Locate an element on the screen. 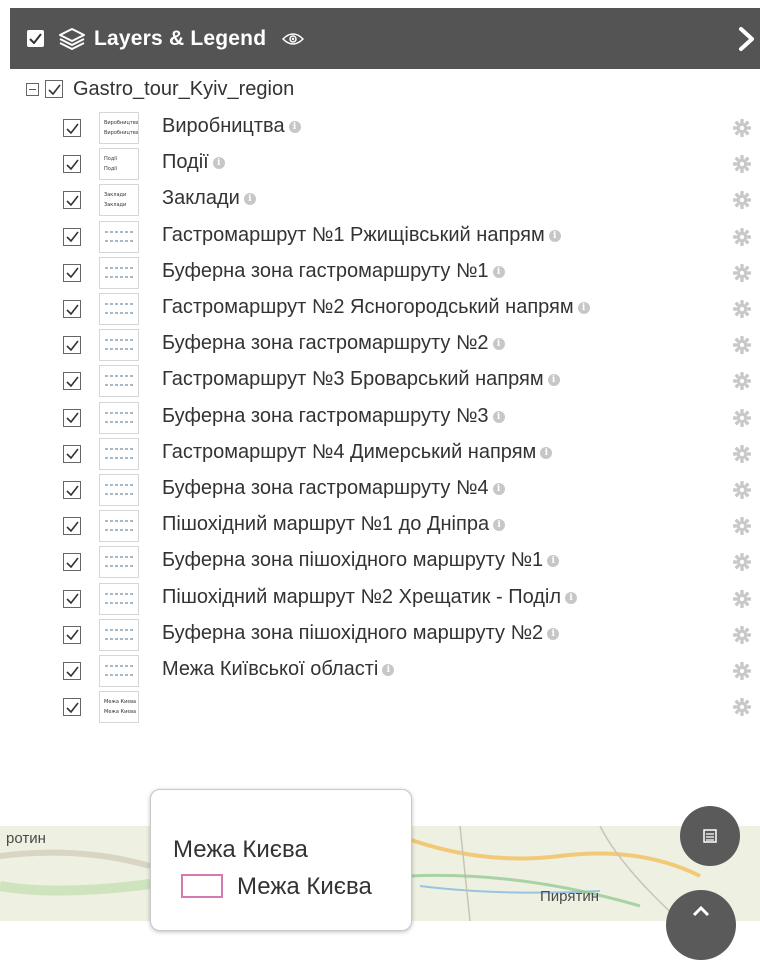 This screenshot has height=960, width=760. layer-label-wrapper: Буферна зона гастромаршруту №3 i is located at coordinates (333, 416).